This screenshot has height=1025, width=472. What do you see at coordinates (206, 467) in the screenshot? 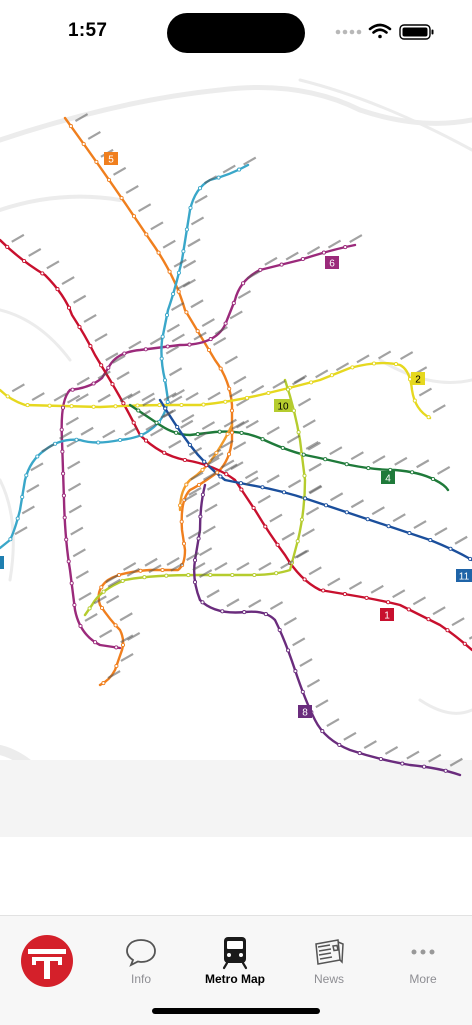
I see `line-9-path` at bounding box center [206, 467].